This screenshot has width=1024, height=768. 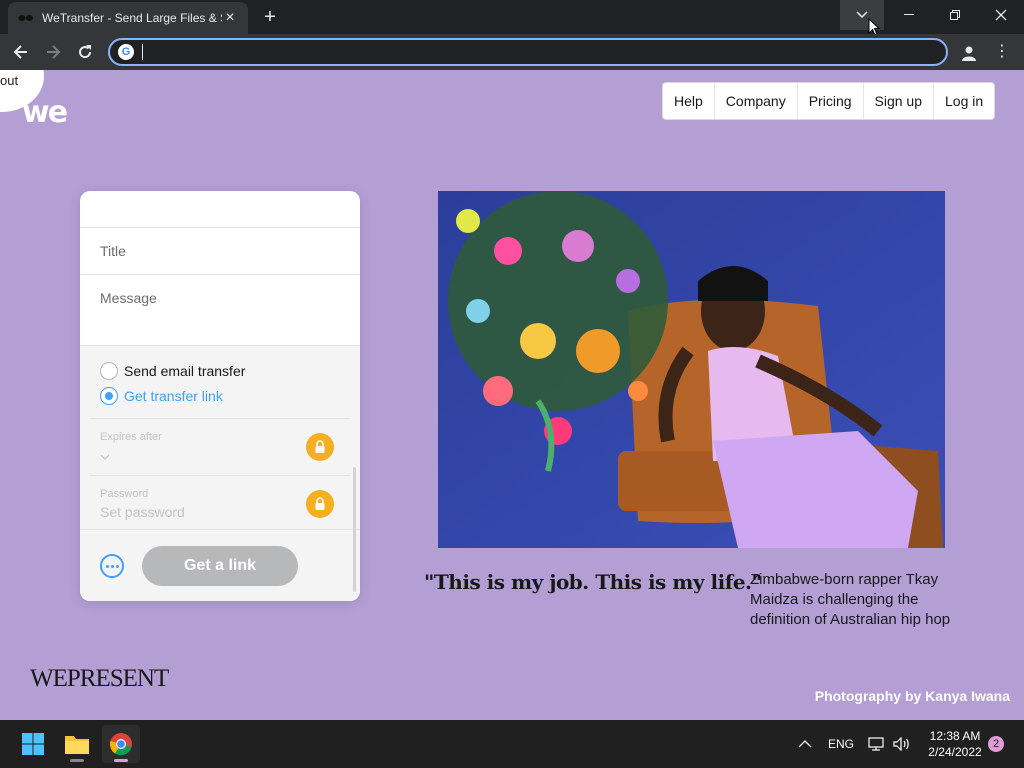 I want to click on minimize-button, so click(x=909, y=15).